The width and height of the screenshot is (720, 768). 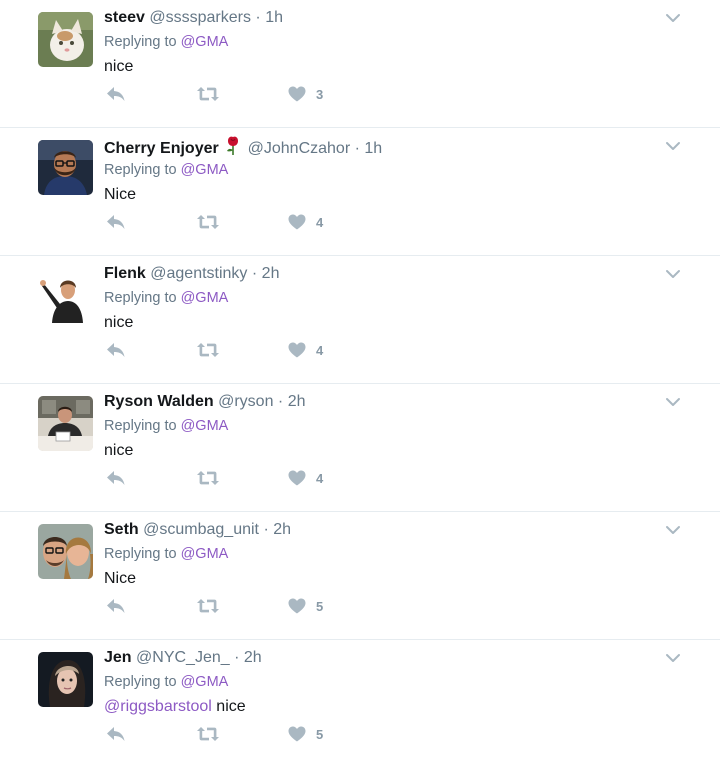 What do you see at coordinates (299, 148) in the screenshot?
I see `user-handle: @JohnCzahor` at bounding box center [299, 148].